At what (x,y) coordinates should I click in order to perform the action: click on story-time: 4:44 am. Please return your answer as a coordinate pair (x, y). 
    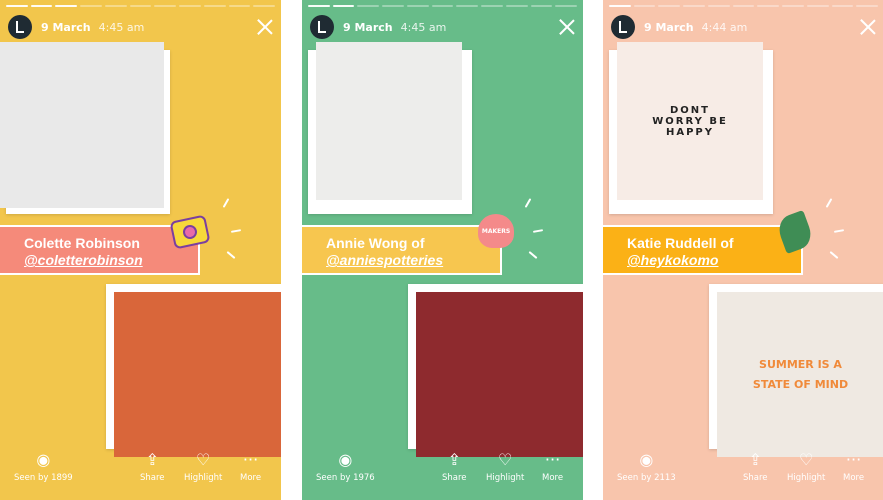
    Looking at the image, I should click on (724, 27).